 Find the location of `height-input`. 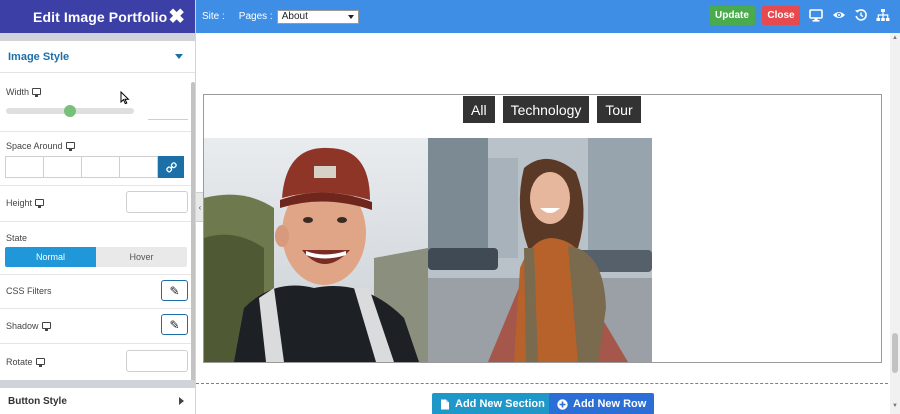

height-input is located at coordinates (157, 202).